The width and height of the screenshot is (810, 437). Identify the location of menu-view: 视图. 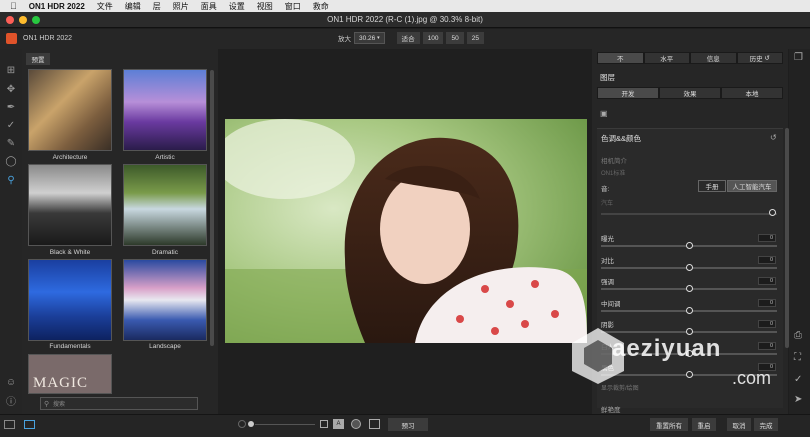
(265, 6).